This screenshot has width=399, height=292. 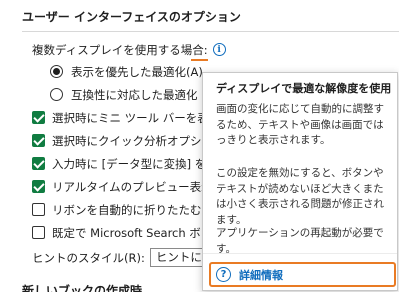 I want to click on info-focus-underline, so click(x=199, y=60).